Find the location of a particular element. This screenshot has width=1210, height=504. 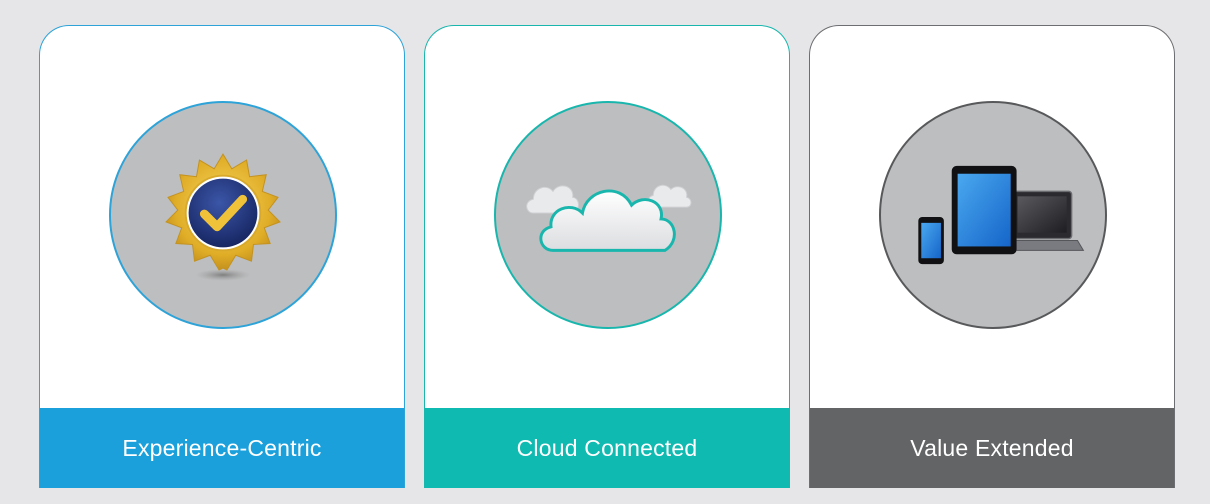

experience-icon-circle is located at coordinates (223, 215).